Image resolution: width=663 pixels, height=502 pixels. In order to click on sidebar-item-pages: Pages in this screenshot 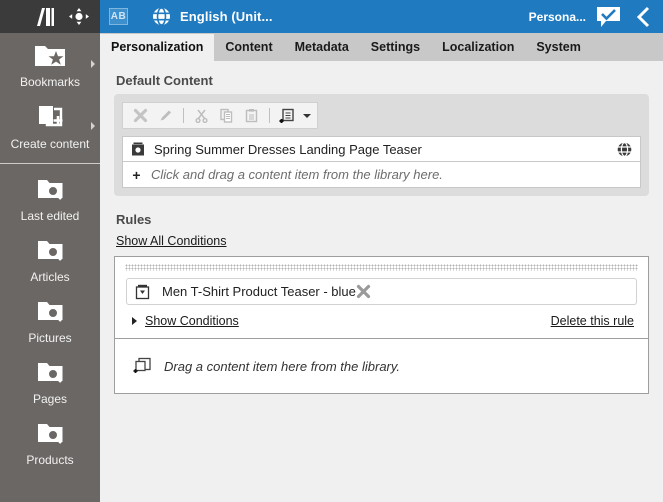, I will do `click(50, 381)`.